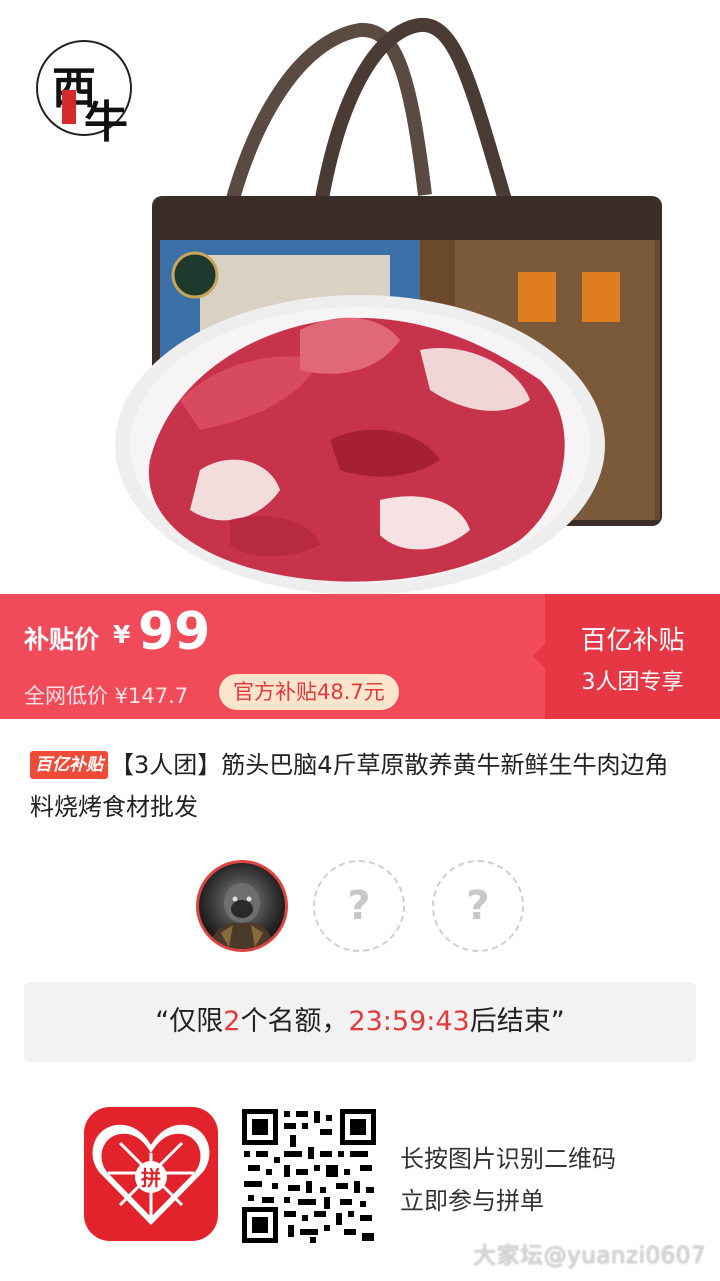  I want to click on currency-symbol: ¥, so click(122, 634).